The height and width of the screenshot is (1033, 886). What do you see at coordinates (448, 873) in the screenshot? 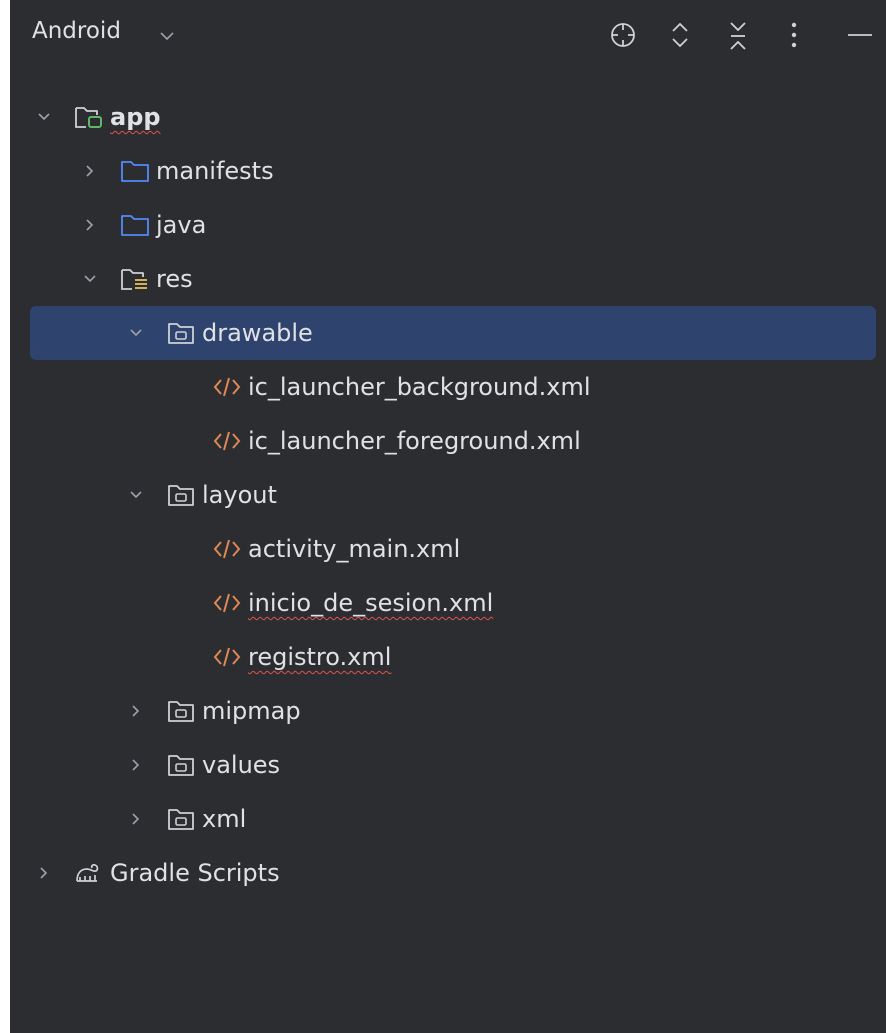
I see `tree-item-gradle-scripts: Gradle Scripts` at bounding box center [448, 873].